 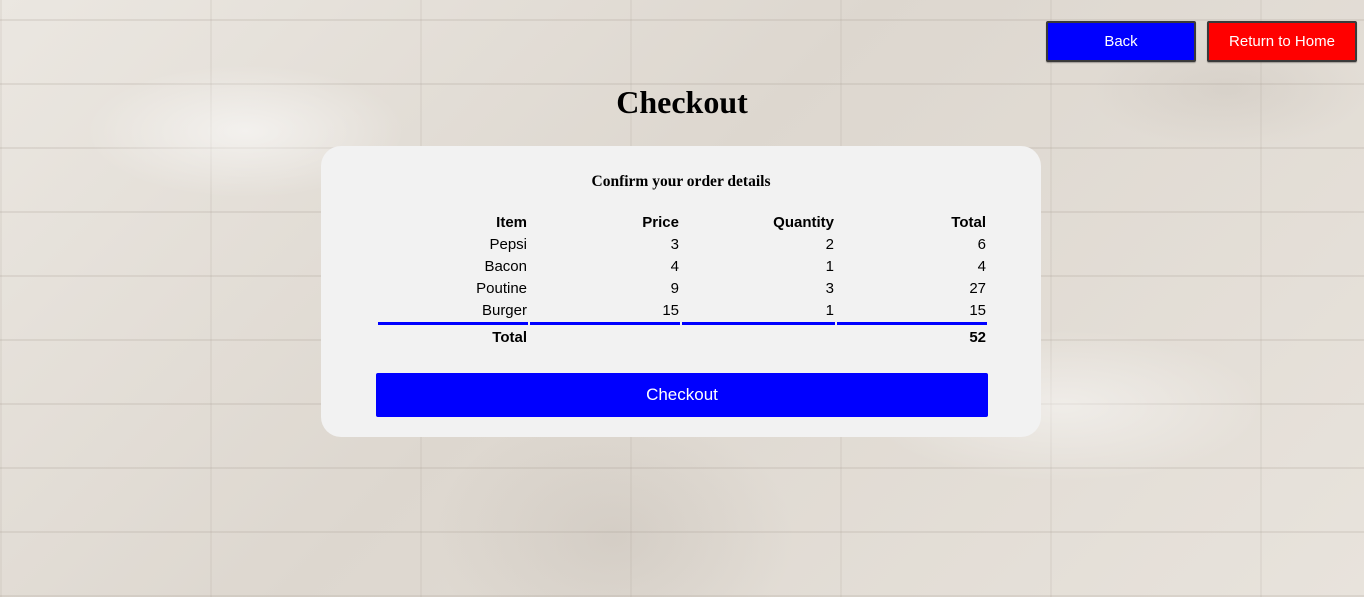 What do you see at coordinates (509, 337) in the screenshot?
I see `grand-total-label: Total` at bounding box center [509, 337].